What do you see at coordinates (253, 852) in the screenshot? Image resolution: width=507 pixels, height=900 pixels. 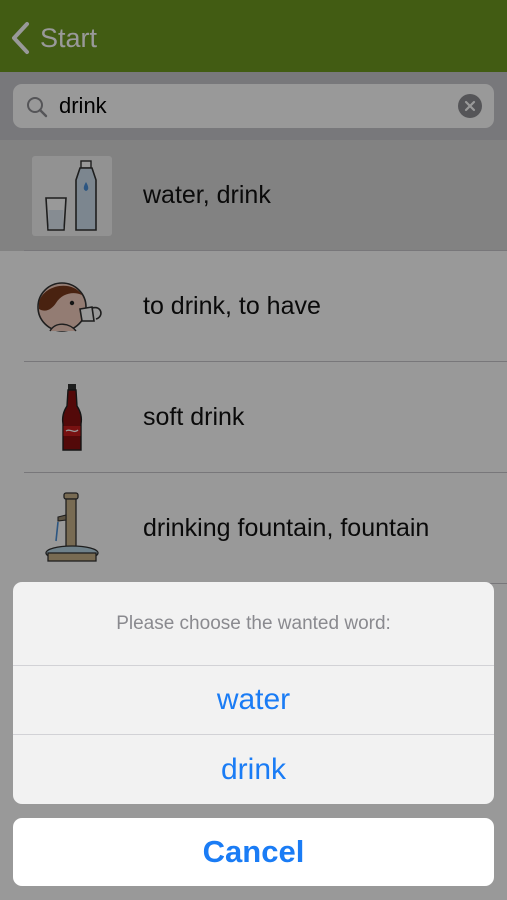 I see `cancel-button: Cancel` at bounding box center [253, 852].